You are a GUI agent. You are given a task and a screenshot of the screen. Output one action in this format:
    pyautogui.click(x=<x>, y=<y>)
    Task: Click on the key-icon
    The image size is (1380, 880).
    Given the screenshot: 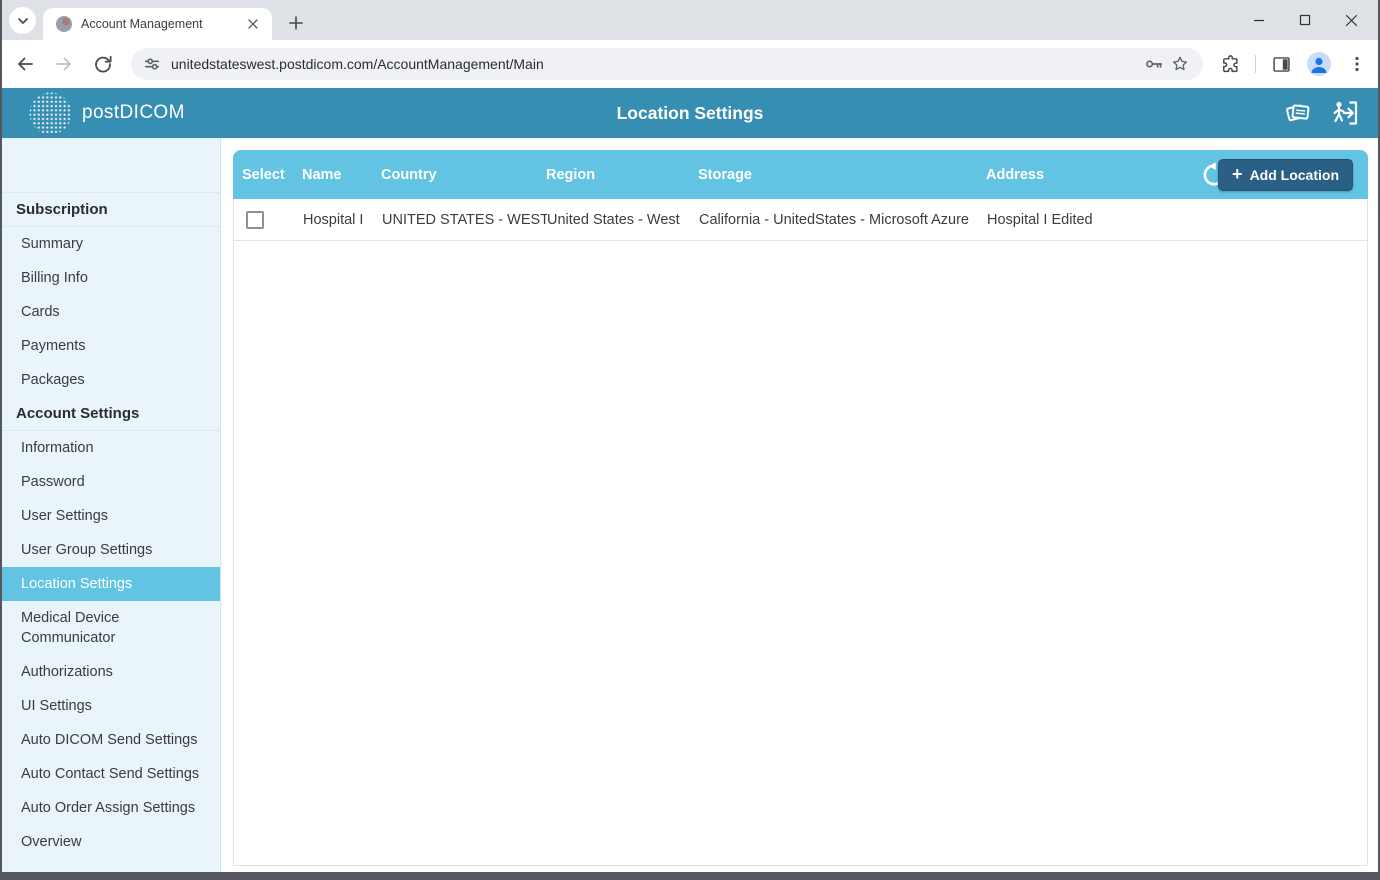 What is the action you would take?
    pyautogui.click(x=1154, y=64)
    